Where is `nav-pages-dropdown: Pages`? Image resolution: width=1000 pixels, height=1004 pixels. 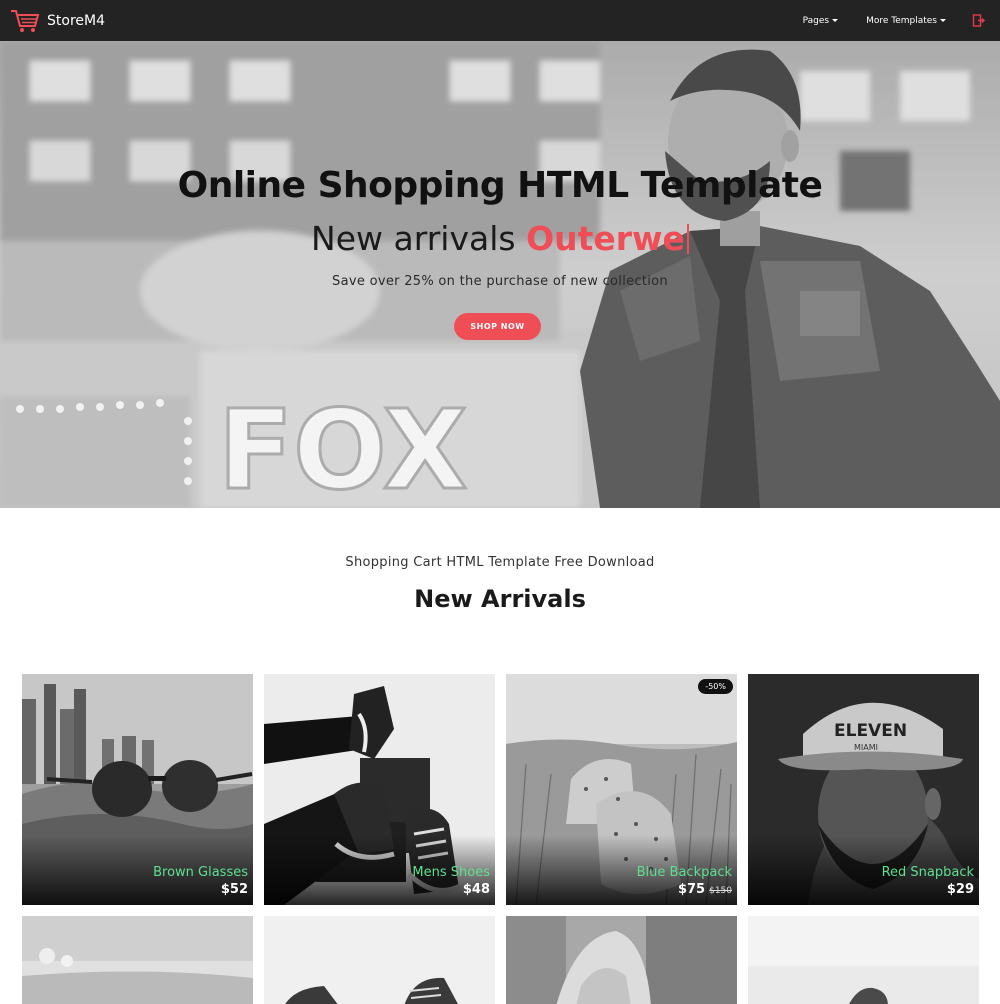 nav-pages-dropdown: Pages is located at coordinates (820, 20).